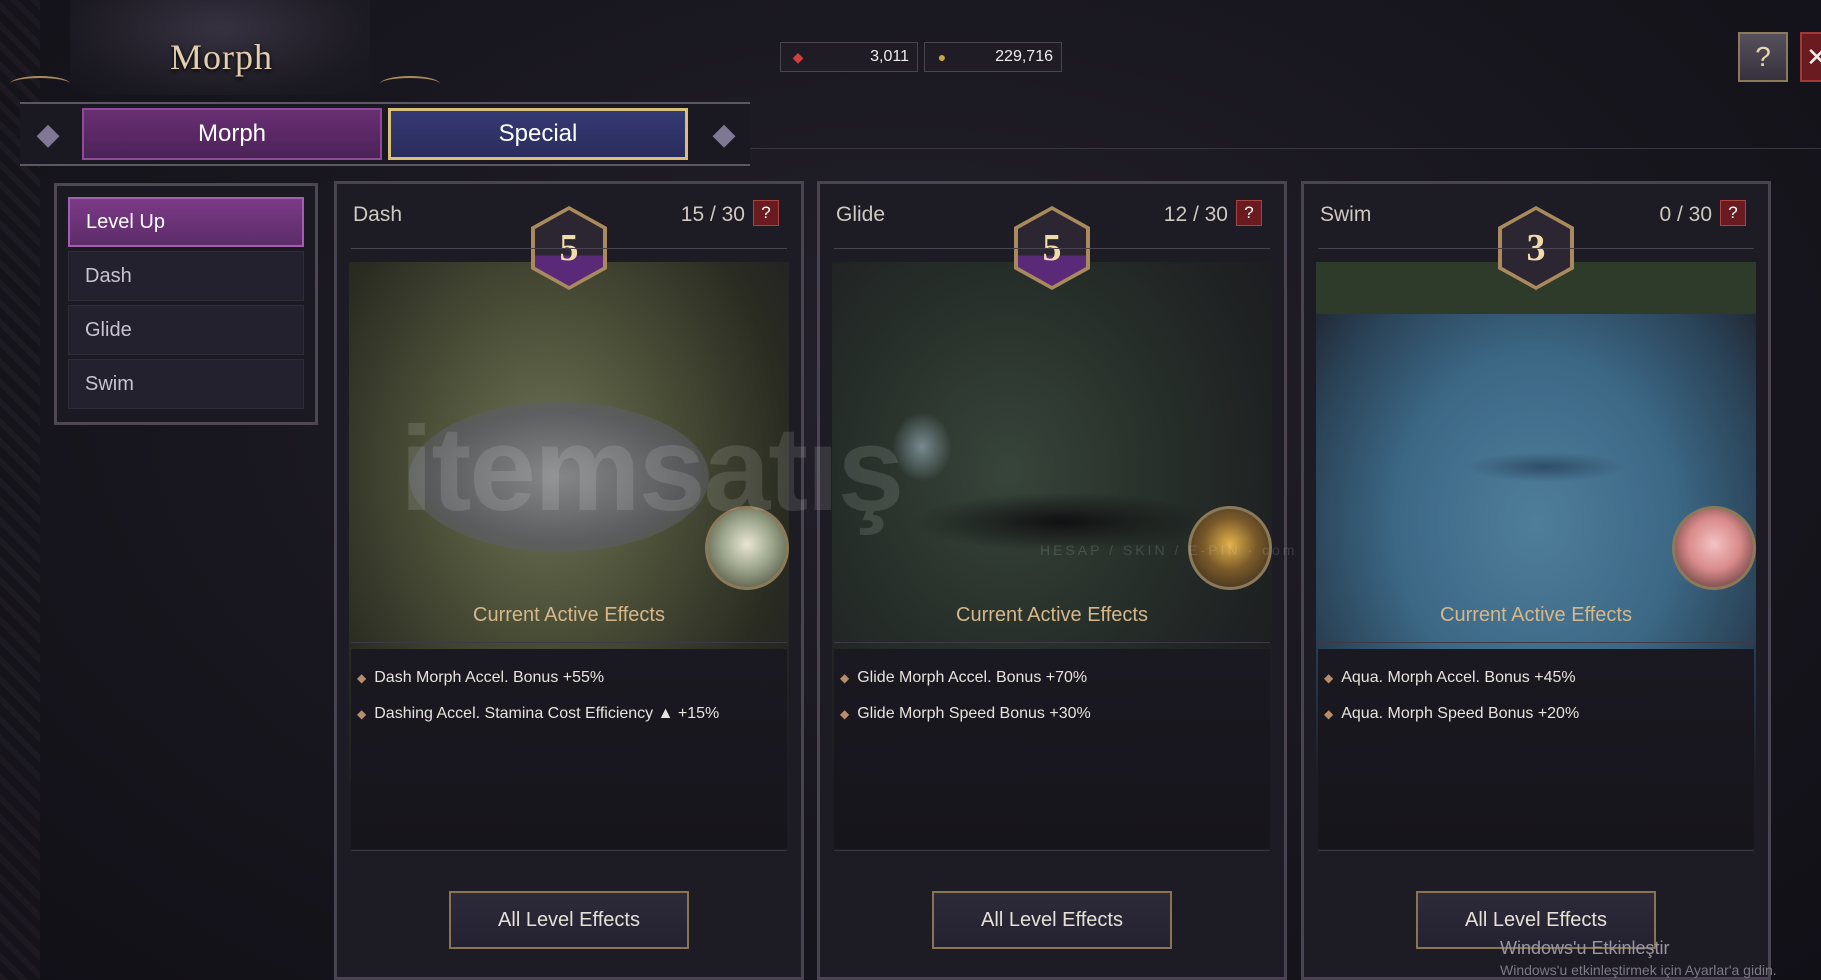  What do you see at coordinates (993, 57) in the screenshot?
I see `currency-gold: ● 229,716` at bounding box center [993, 57].